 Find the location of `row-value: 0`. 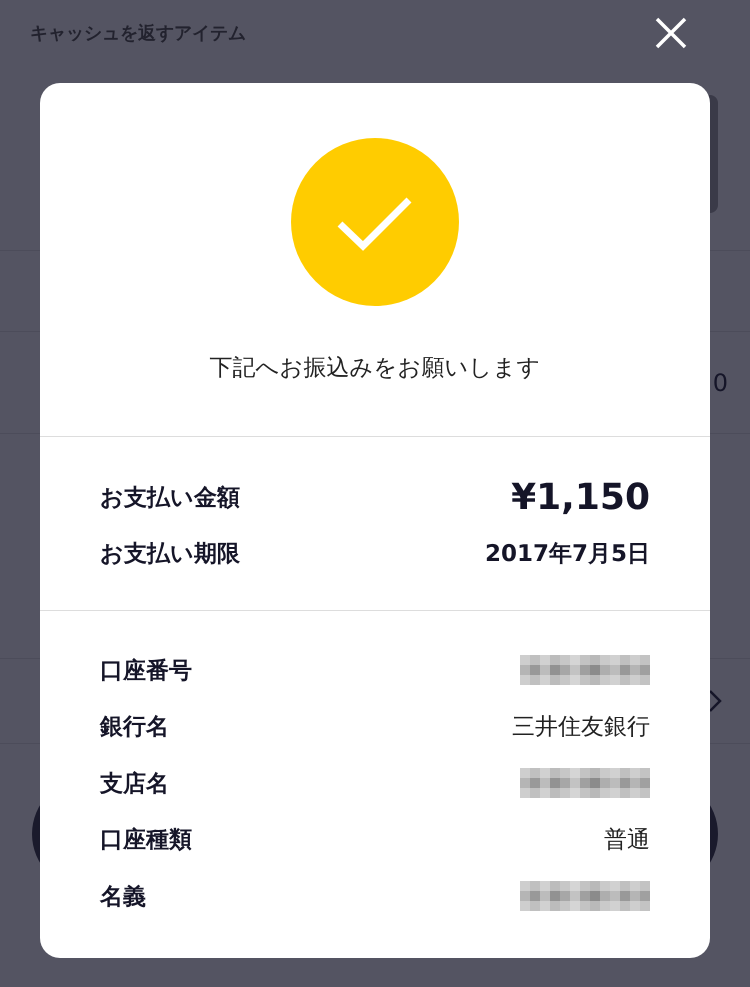

row-value: 0 is located at coordinates (720, 382).